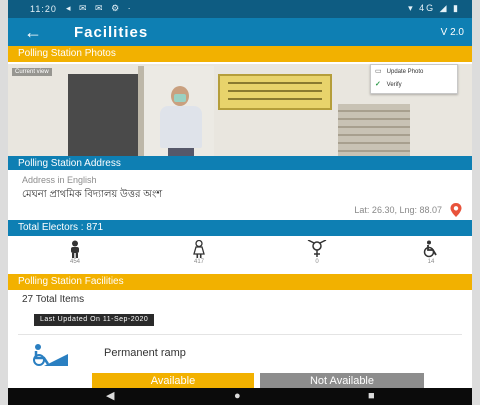  Describe the element at coordinates (181, 152) in the screenshot. I see `photo-person-legs` at that location.